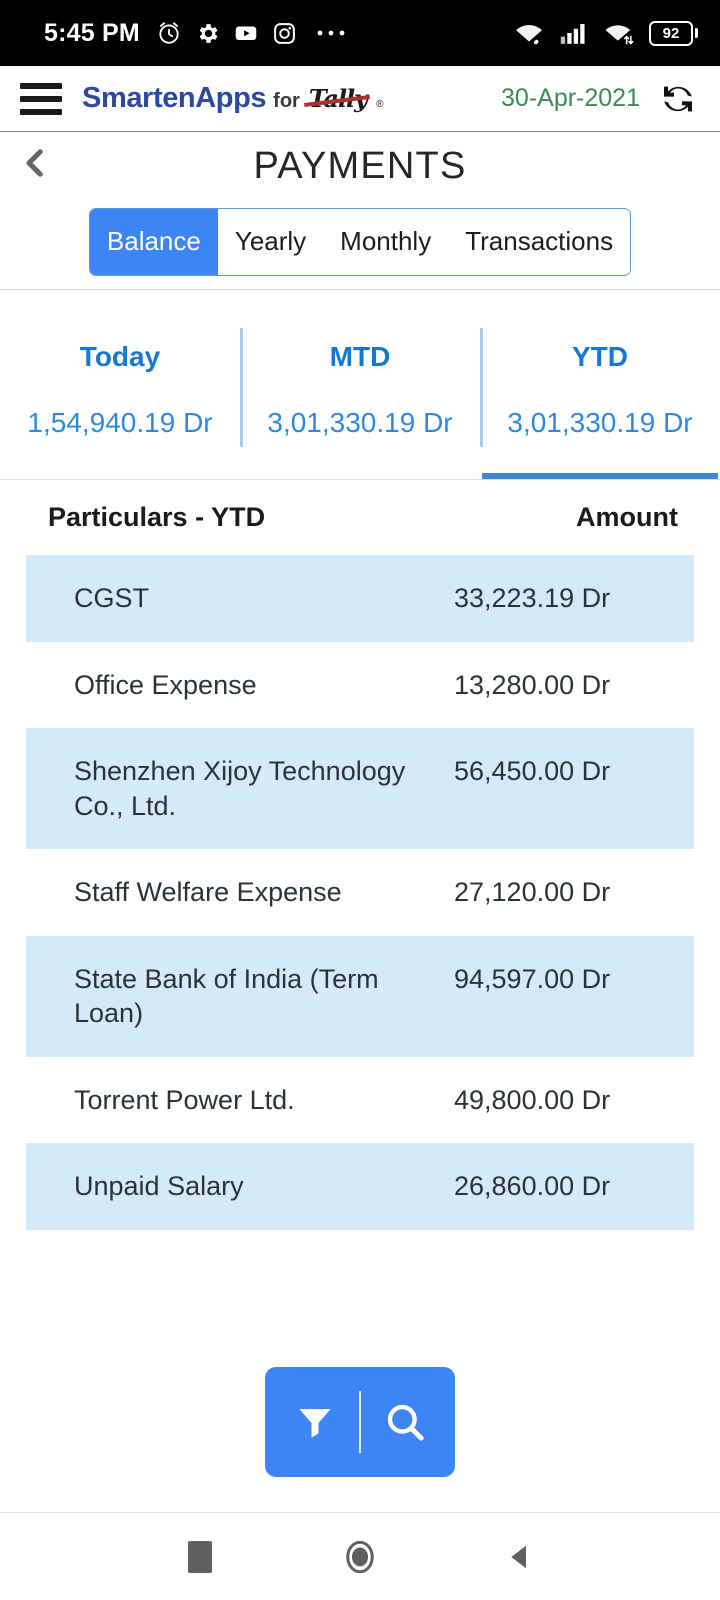 Image resolution: width=720 pixels, height=1600 pixels. Describe the element at coordinates (360, 356) in the screenshot. I see `summary-label-mtd: MTD` at that location.